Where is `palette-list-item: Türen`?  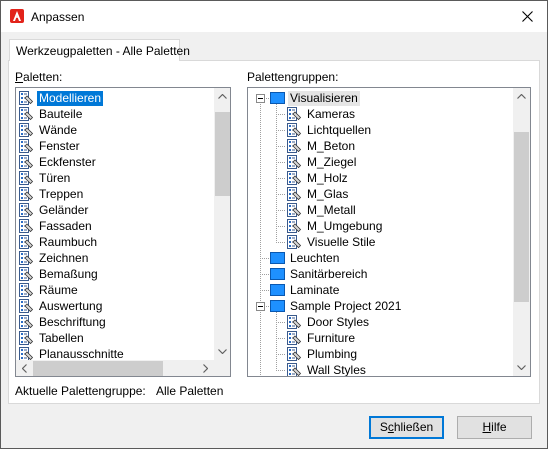 palette-list-item: Türen is located at coordinates (45, 178).